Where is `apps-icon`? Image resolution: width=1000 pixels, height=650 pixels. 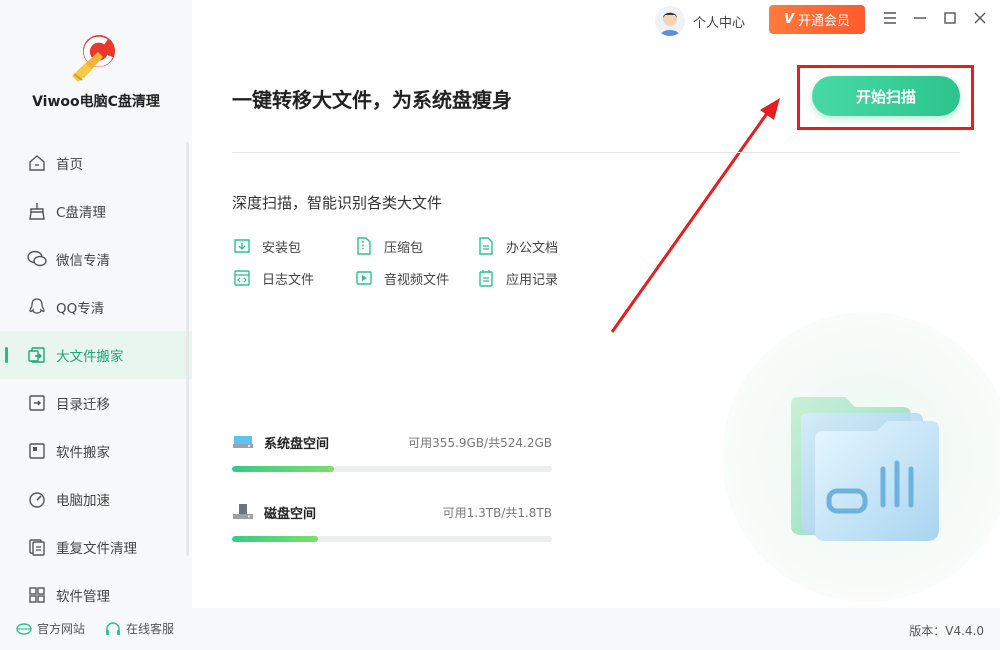
apps-icon is located at coordinates (37, 595).